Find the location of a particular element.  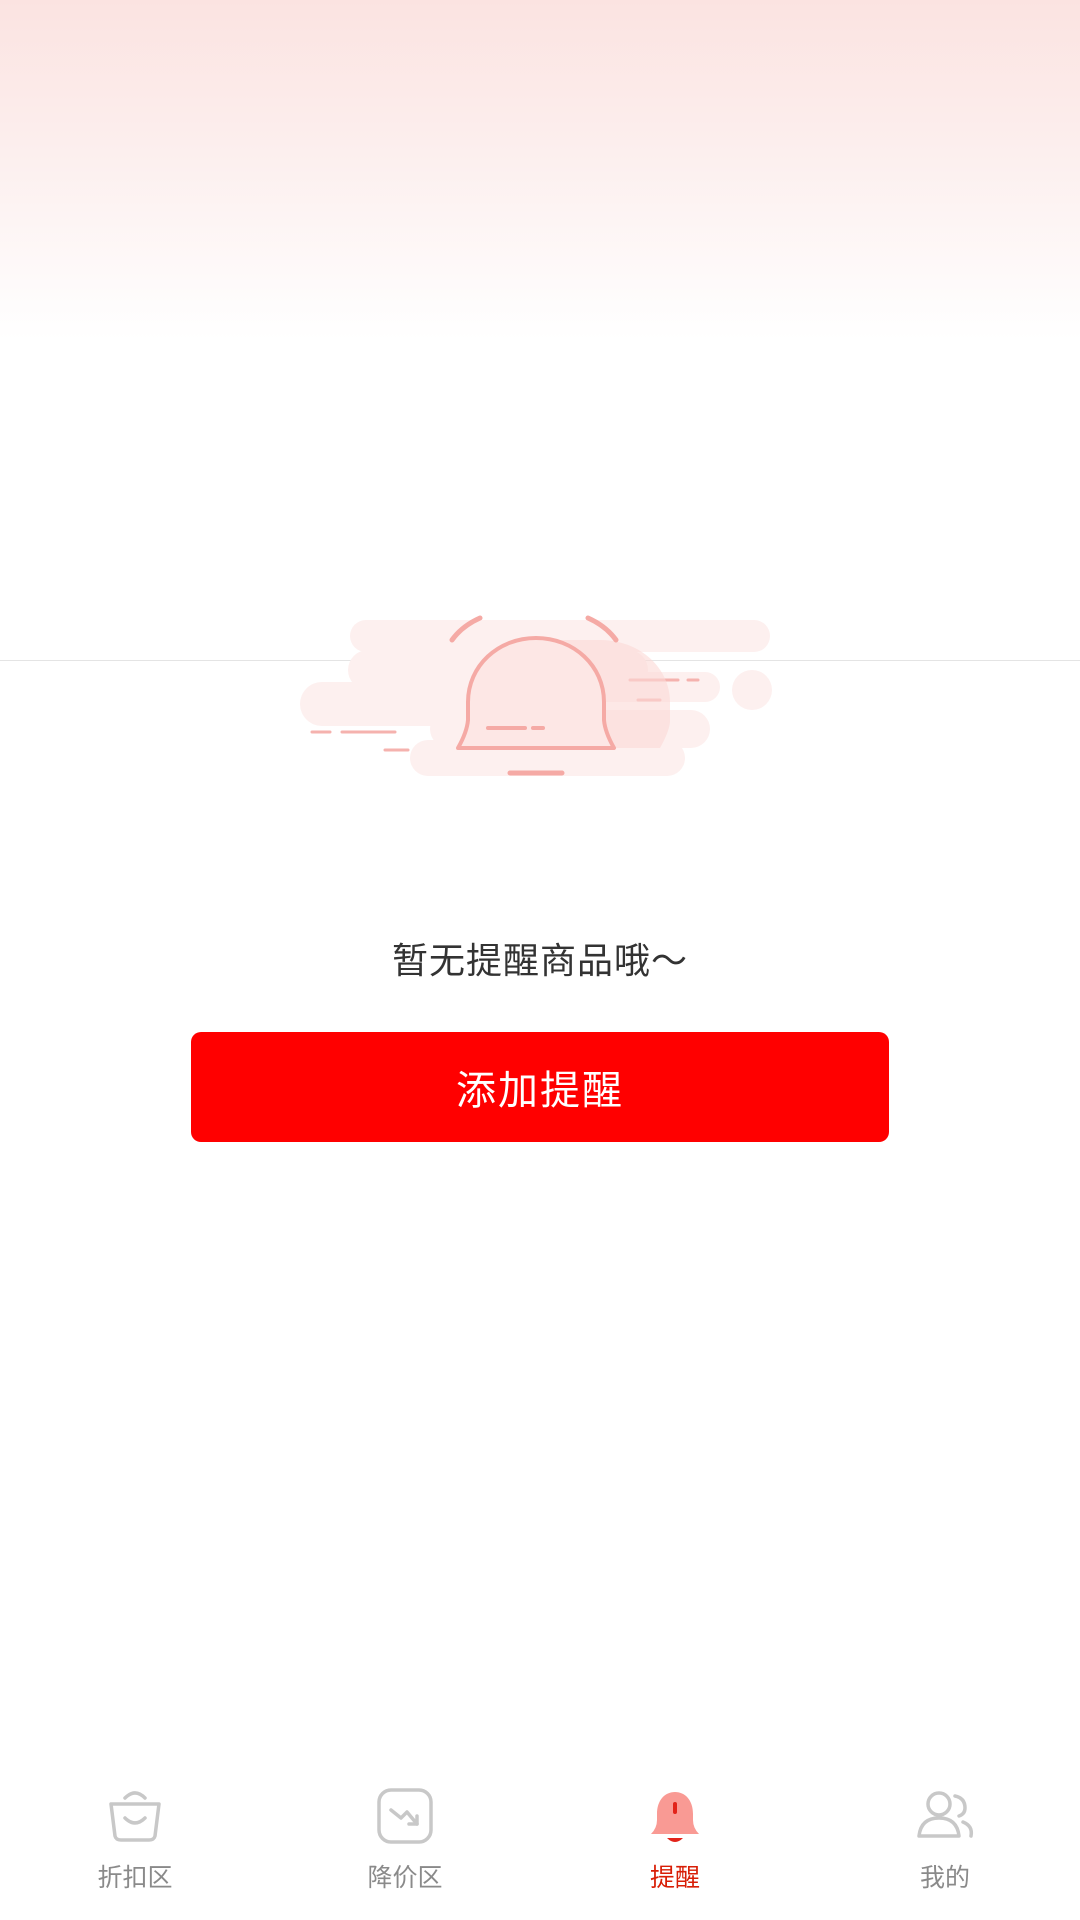

tab-label: 降价区 is located at coordinates (405, 1877).